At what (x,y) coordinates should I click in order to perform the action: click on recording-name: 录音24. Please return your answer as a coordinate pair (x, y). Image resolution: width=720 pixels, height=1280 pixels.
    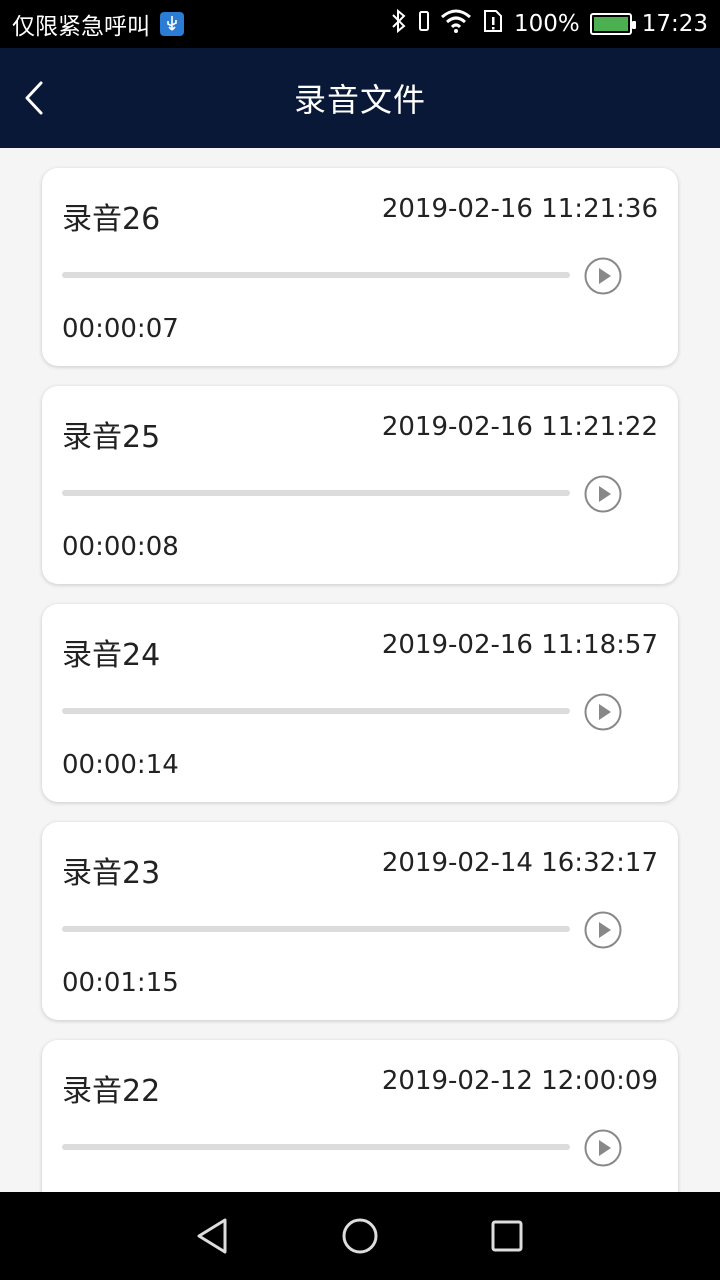
    Looking at the image, I should click on (111, 655).